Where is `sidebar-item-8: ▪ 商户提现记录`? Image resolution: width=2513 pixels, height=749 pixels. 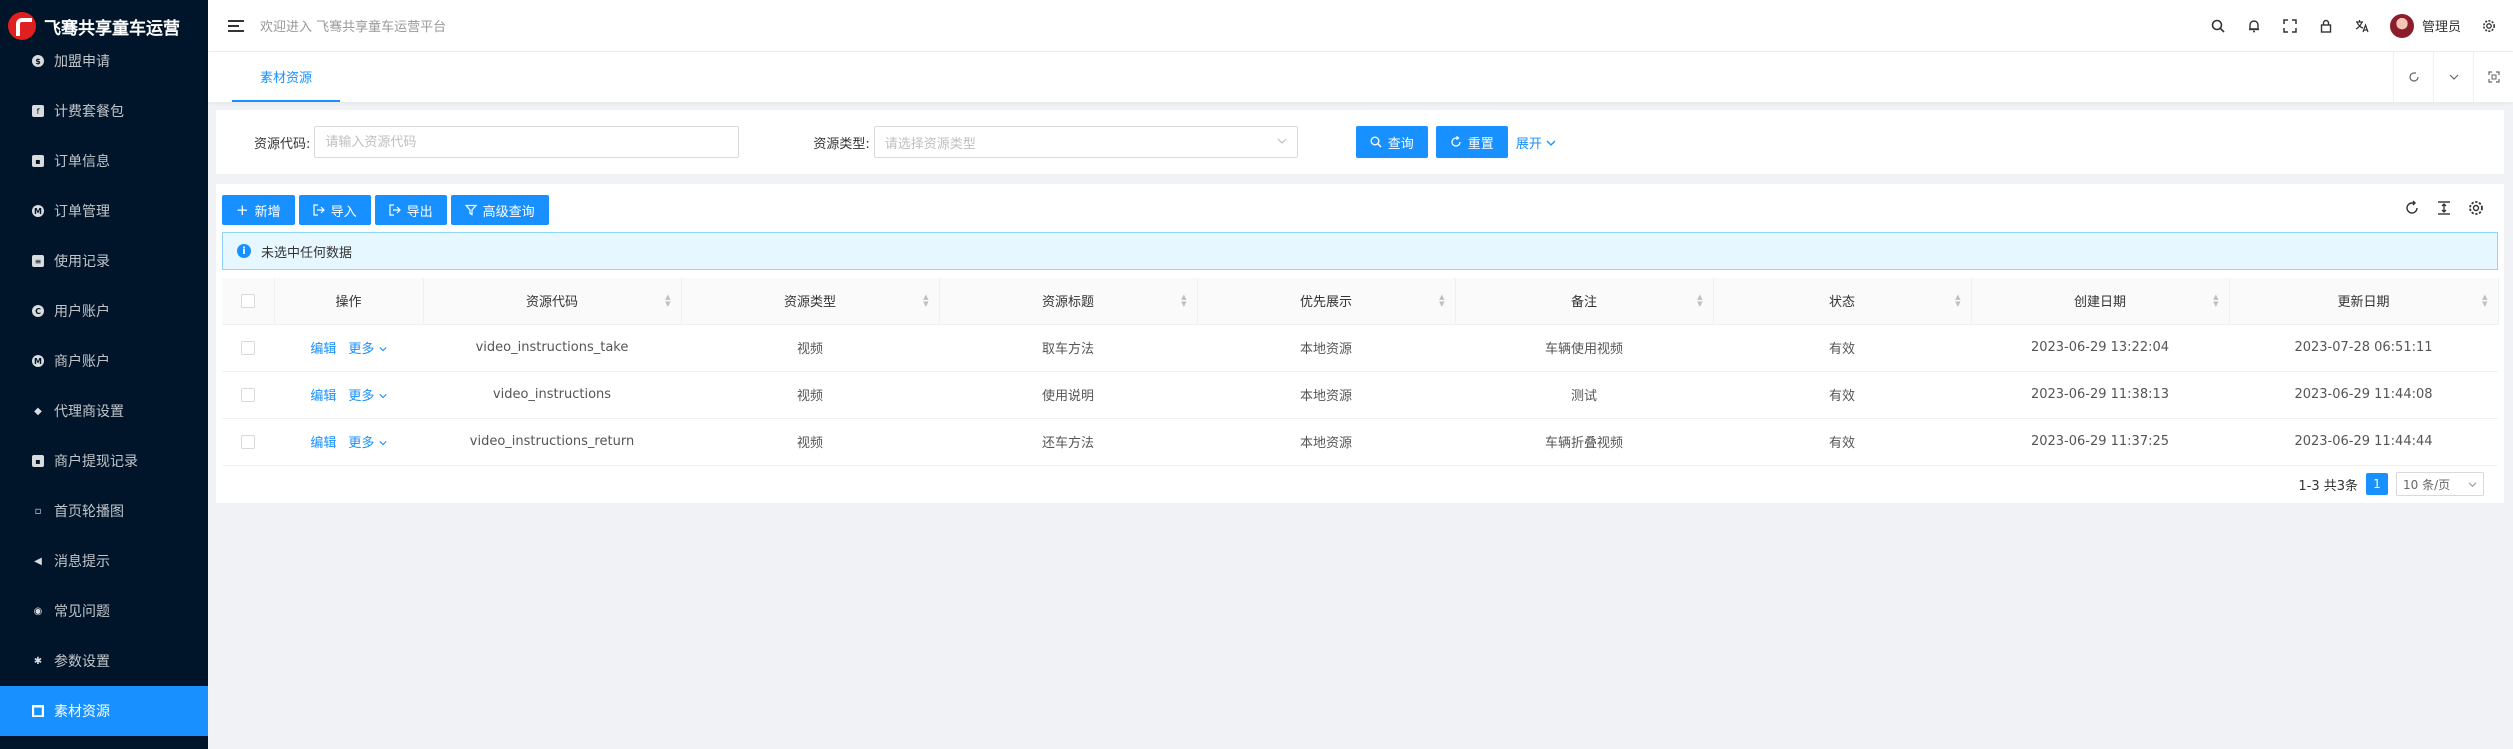
sidebar-item-8: ▪ 商户提现记录 is located at coordinates (104, 461).